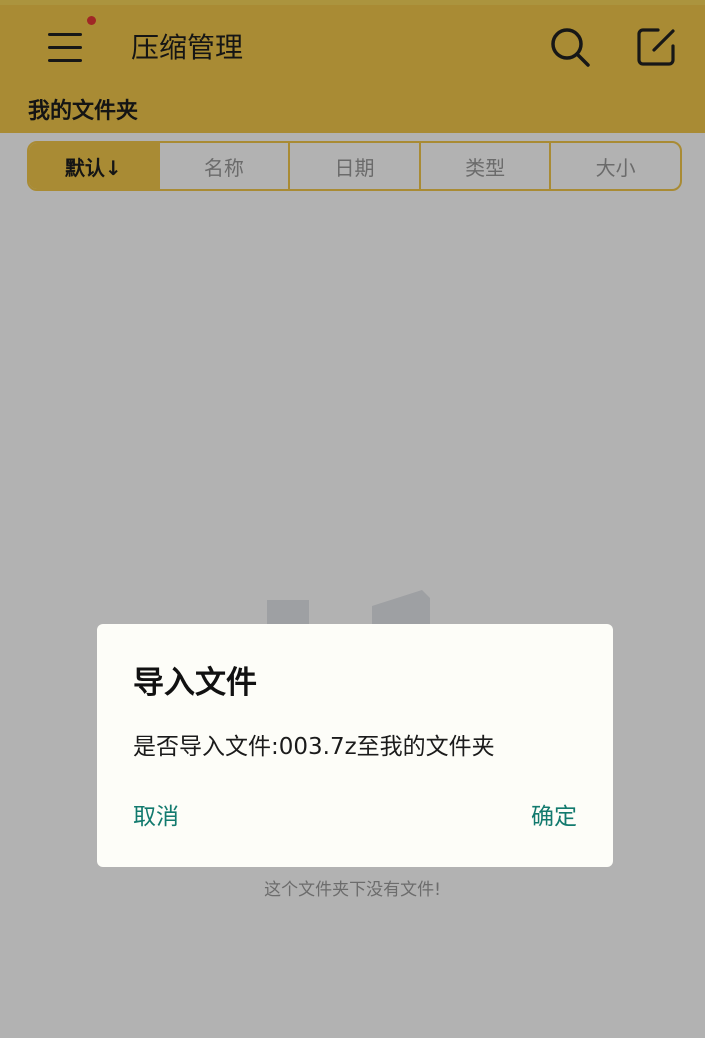 The image size is (705, 1038). I want to click on cancel-button: 取消, so click(156, 817).